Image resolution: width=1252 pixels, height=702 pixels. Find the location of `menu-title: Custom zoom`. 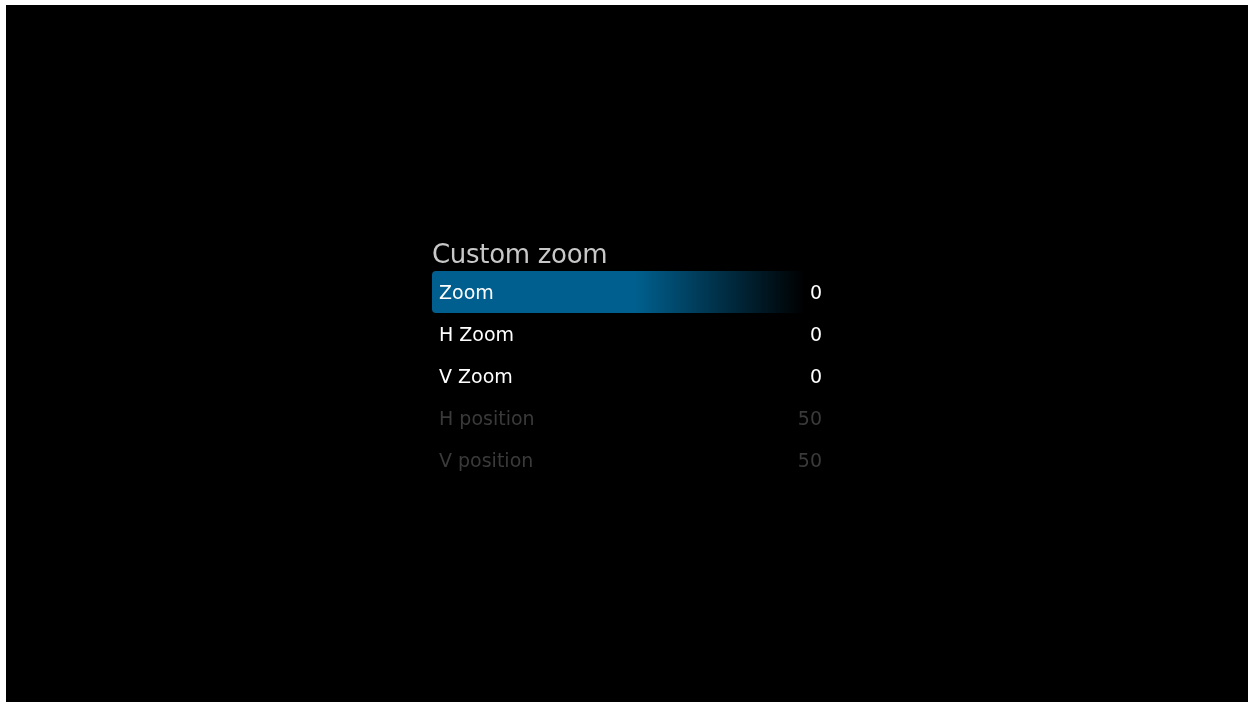

menu-title: Custom zoom is located at coordinates (520, 254).